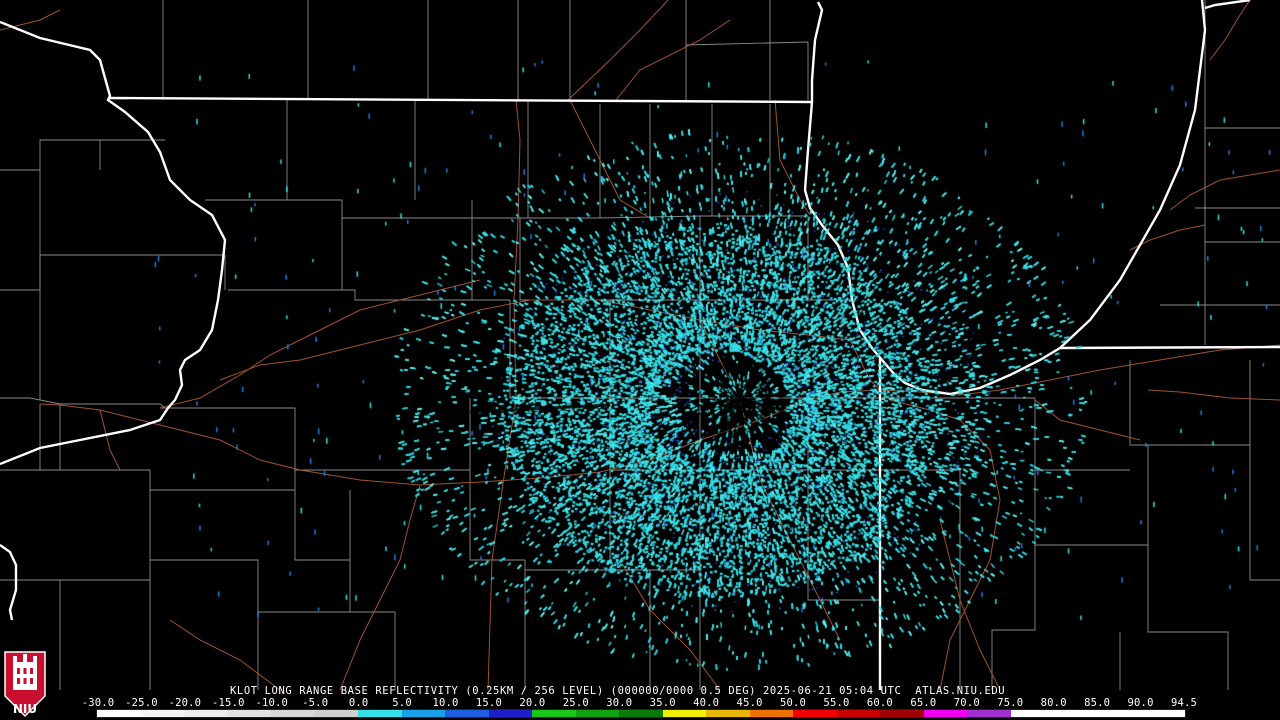  What do you see at coordinates (358, 703) in the screenshot?
I see `scale-label: 0.0` at bounding box center [358, 703].